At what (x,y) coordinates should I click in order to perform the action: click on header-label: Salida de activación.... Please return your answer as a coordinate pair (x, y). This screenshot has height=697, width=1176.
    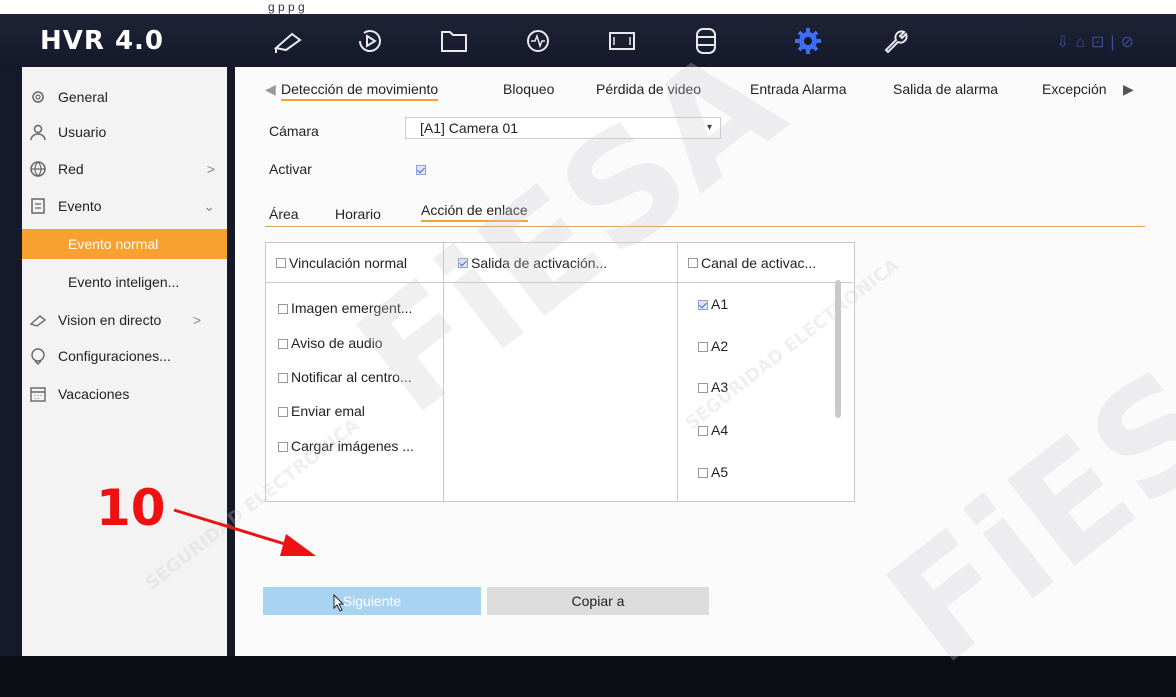
    Looking at the image, I should click on (539, 262).